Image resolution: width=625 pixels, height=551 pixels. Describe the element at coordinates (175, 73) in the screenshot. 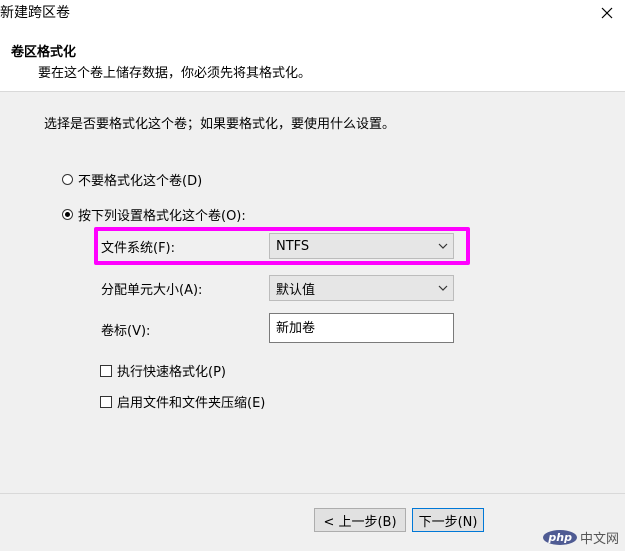

I see `page-subtitle: 要在这个卷上储存数据，你必须先将其格式化。` at that location.